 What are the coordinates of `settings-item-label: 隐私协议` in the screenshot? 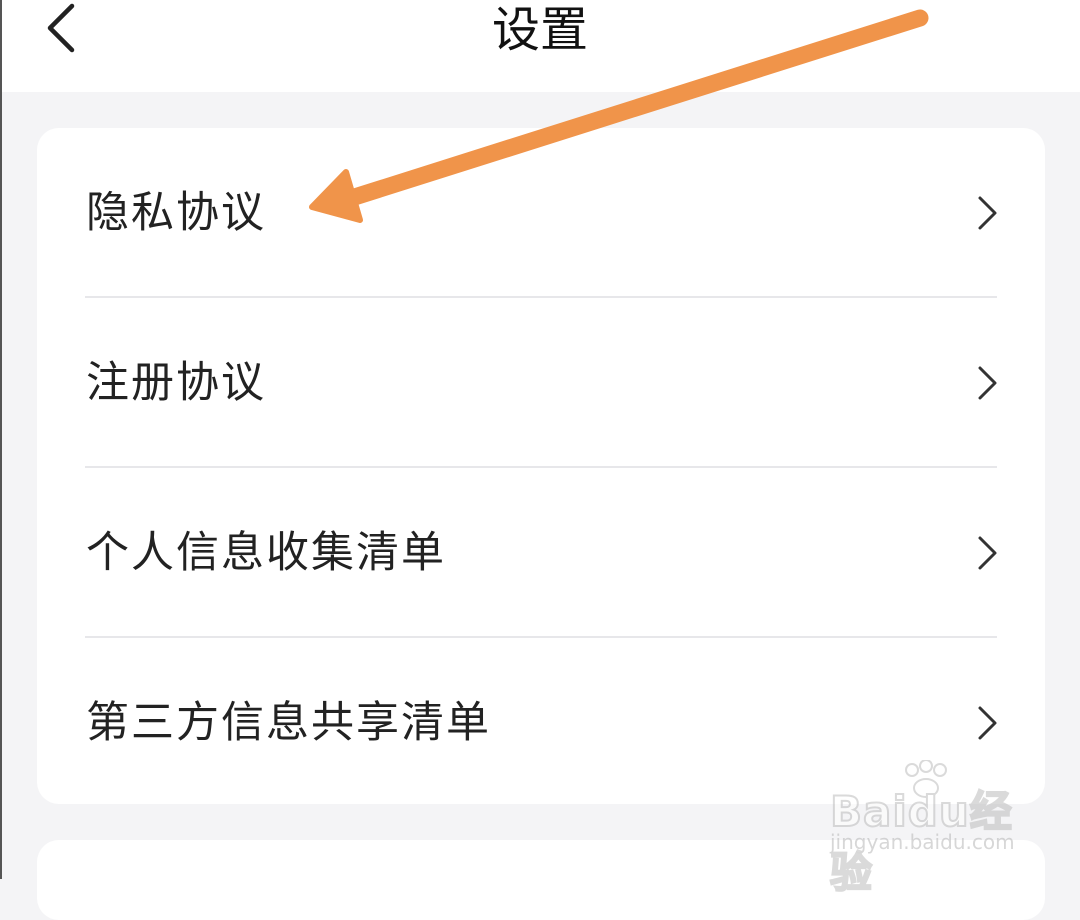 It's located at (176, 213).